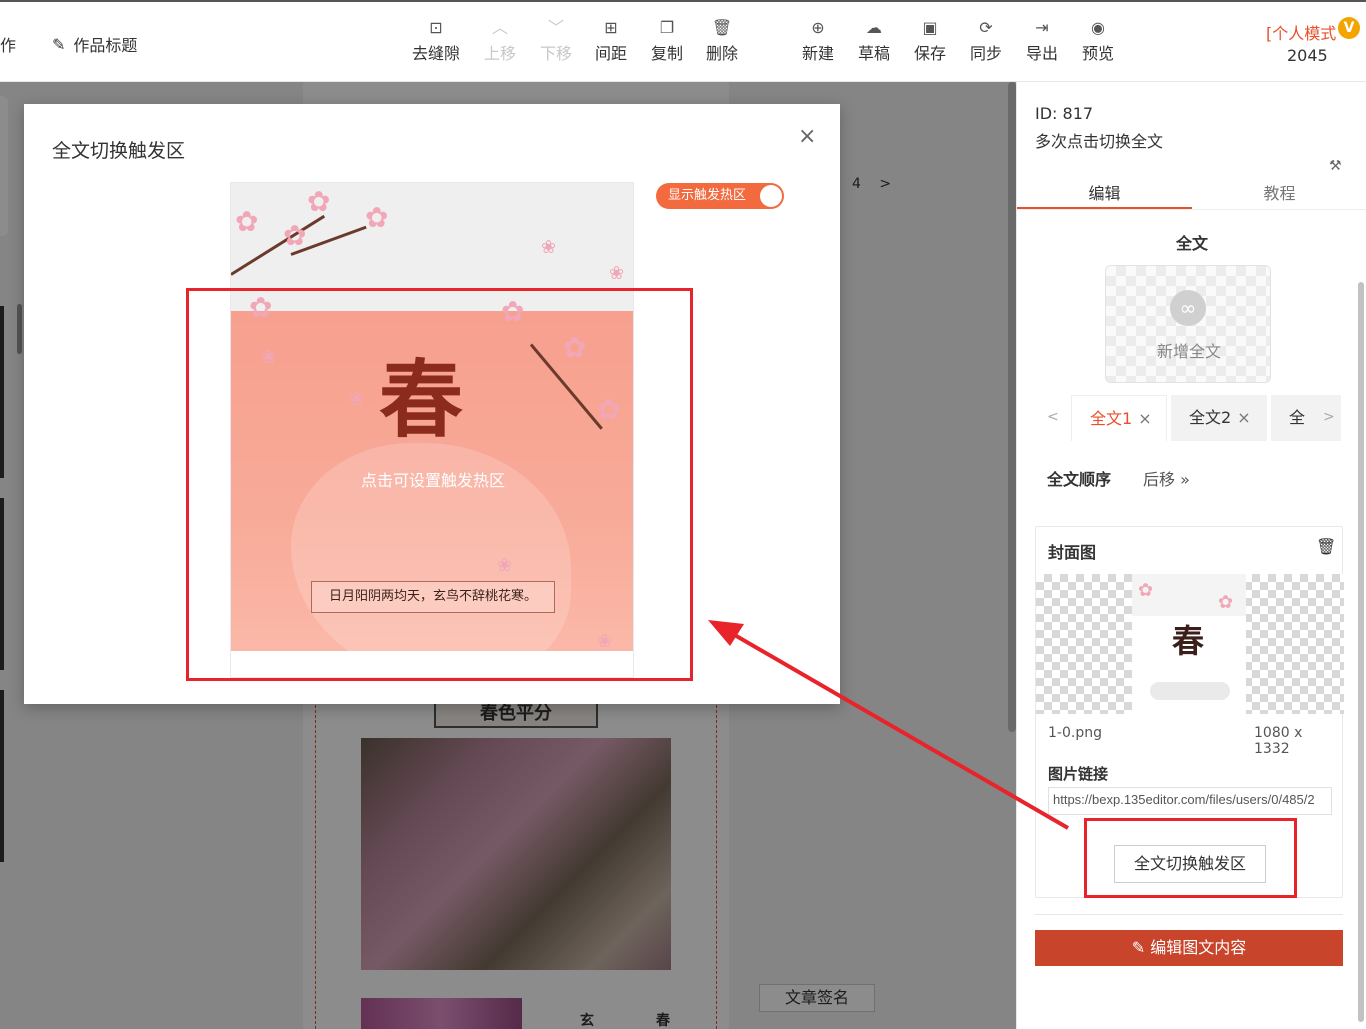 This screenshot has height=1029, width=1366. I want to click on tab-edit: 编辑, so click(1104, 192).